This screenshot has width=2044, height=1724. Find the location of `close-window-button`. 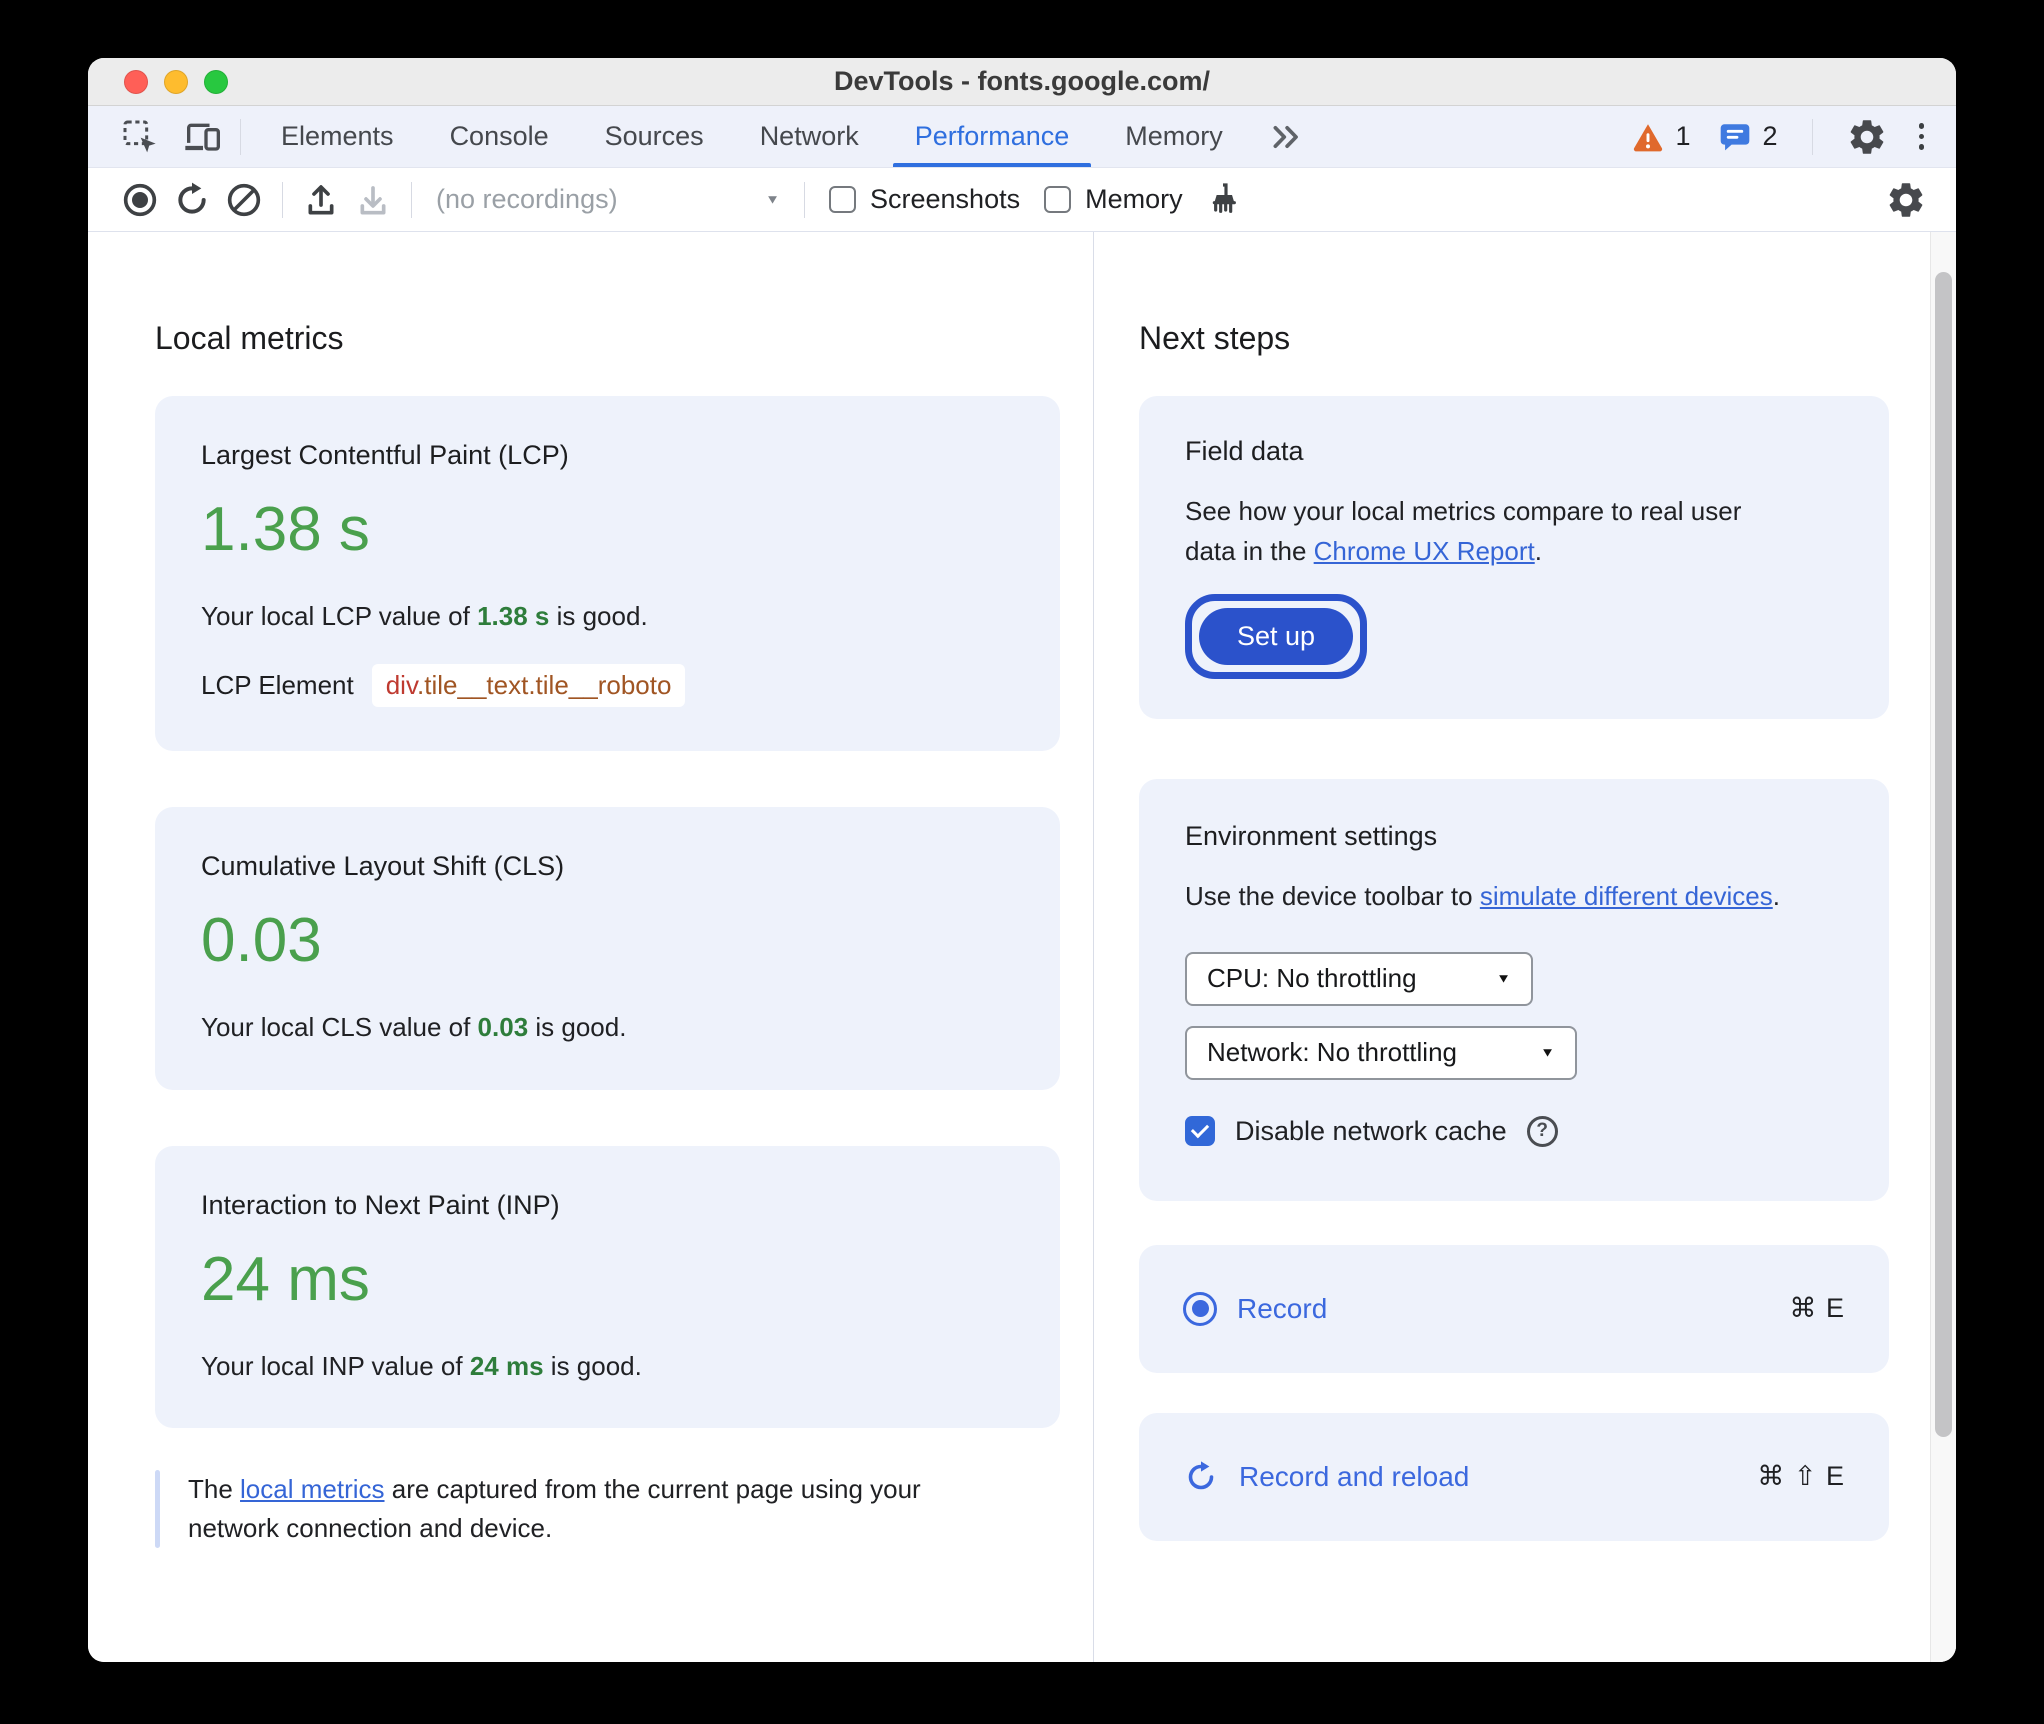

close-window-button is located at coordinates (136, 81).